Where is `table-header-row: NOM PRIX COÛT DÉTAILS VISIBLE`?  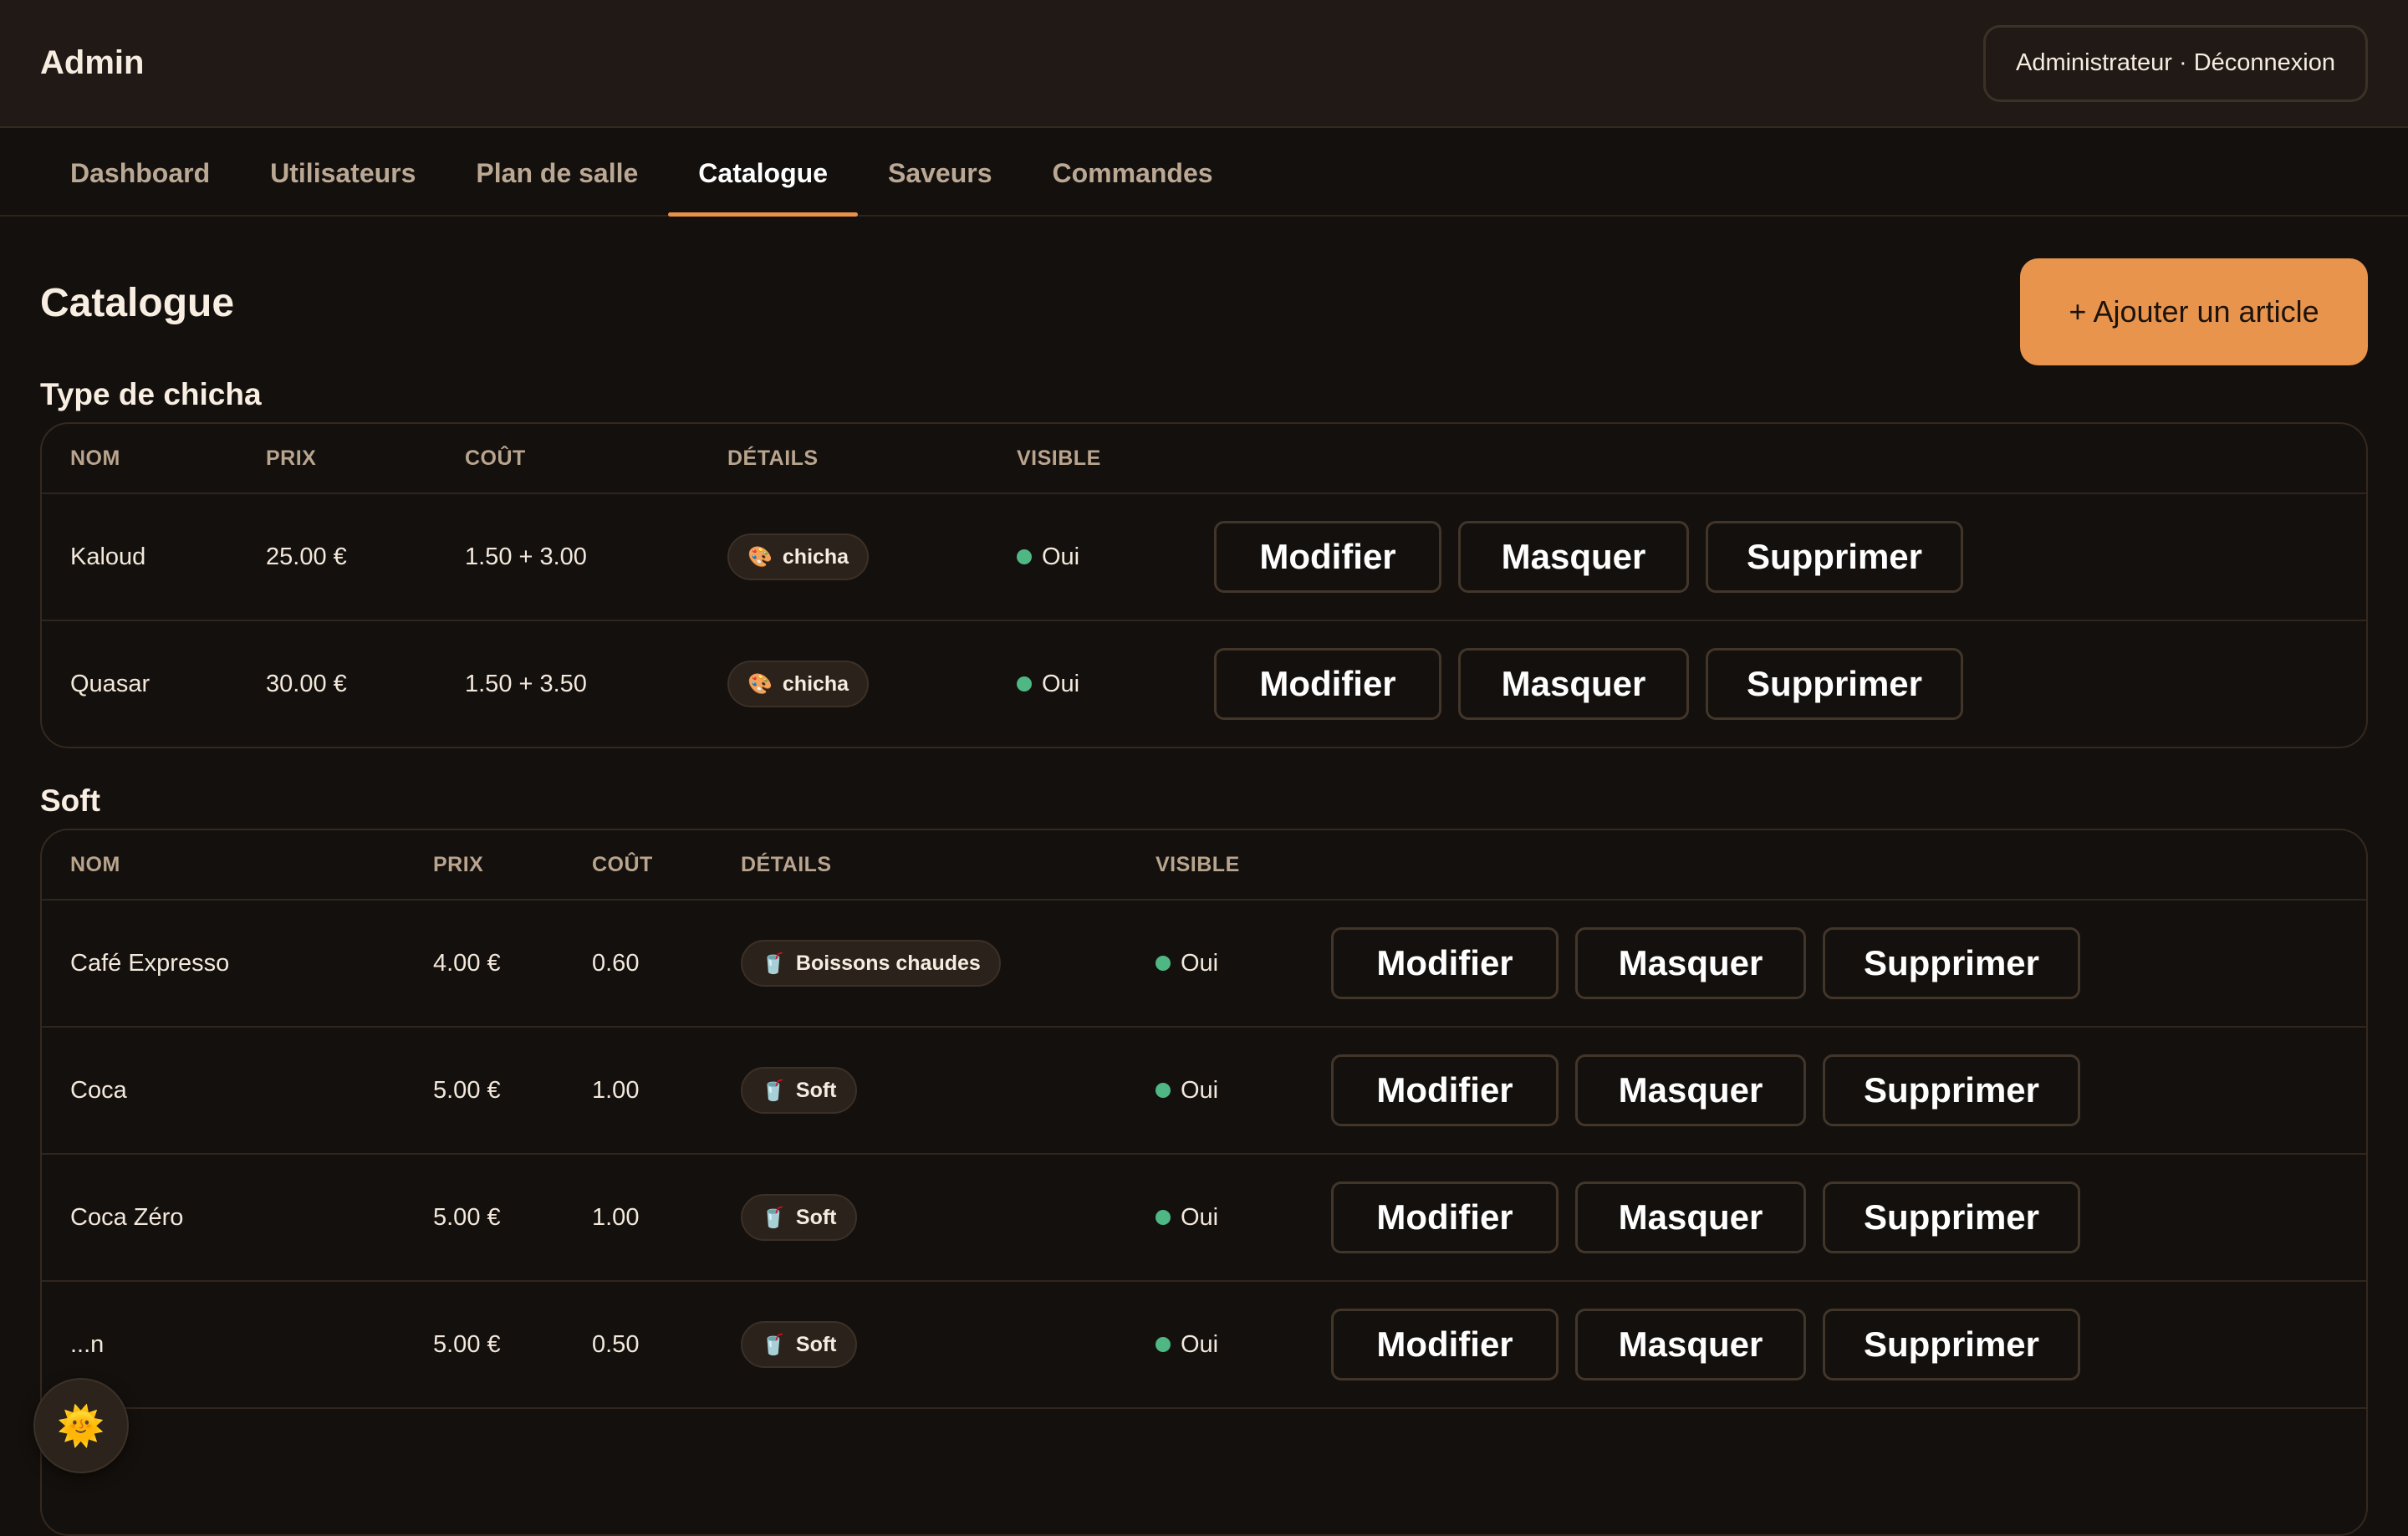
table-header-row: NOM PRIX COÛT DÉTAILS VISIBLE is located at coordinates (1204, 865).